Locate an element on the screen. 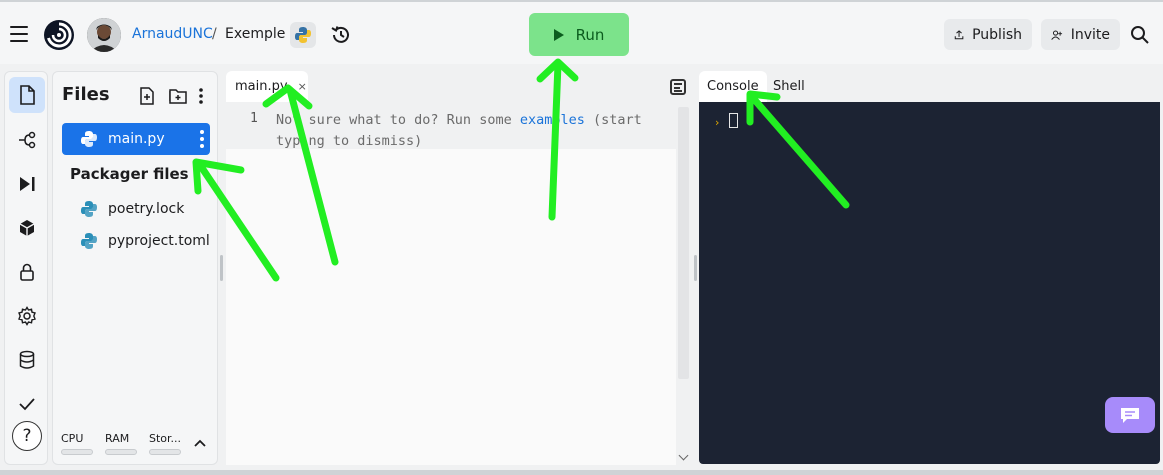 Image resolution: width=1163 pixels, height=475 pixels. files-menu-icon is located at coordinates (201, 96).